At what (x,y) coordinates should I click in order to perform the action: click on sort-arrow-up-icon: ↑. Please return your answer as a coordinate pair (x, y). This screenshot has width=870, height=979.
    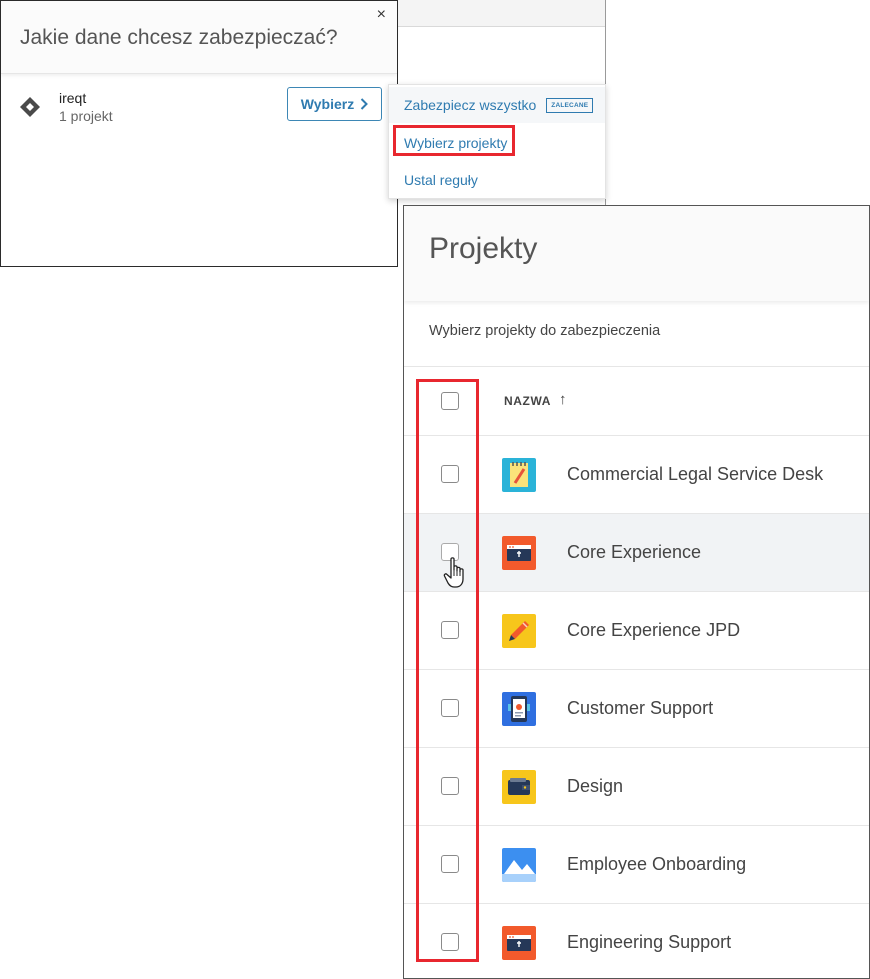
    Looking at the image, I should click on (563, 399).